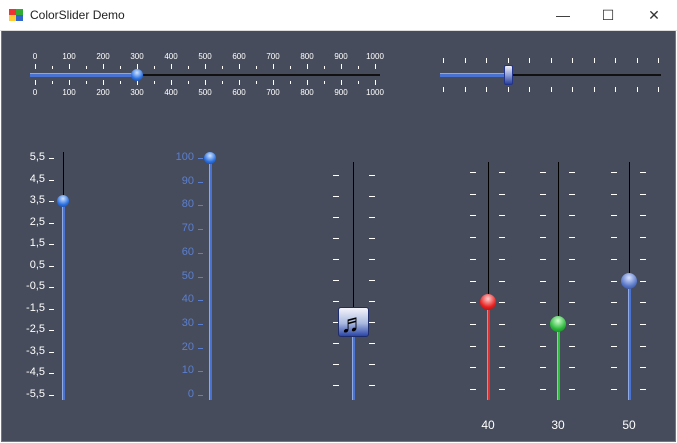 The image size is (677, 443). What do you see at coordinates (187, 204) in the screenshot?
I see `tick-label: 80` at bounding box center [187, 204].